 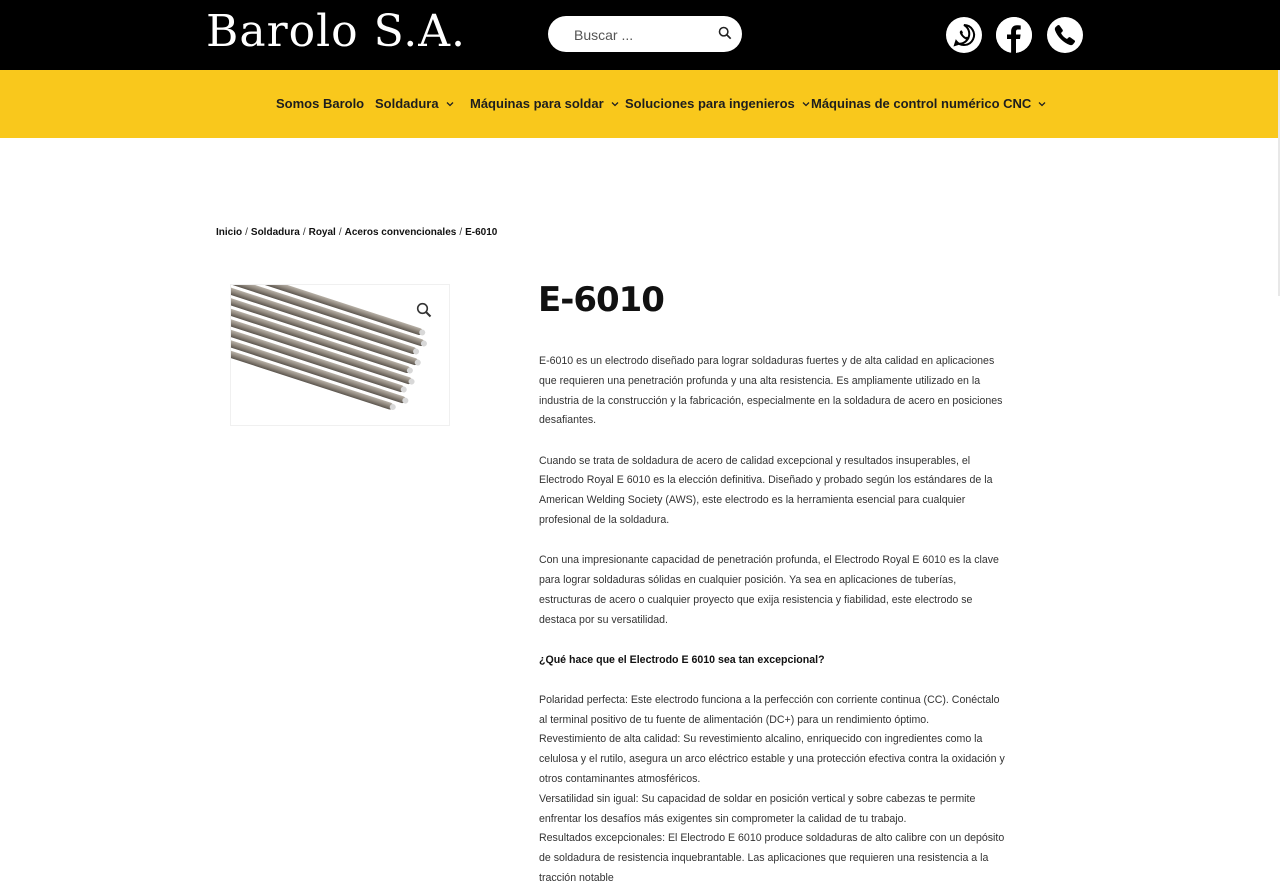 What do you see at coordinates (601, 300) in the screenshot?
I see `product-title: E-6010` at bounding box center [601, 300].